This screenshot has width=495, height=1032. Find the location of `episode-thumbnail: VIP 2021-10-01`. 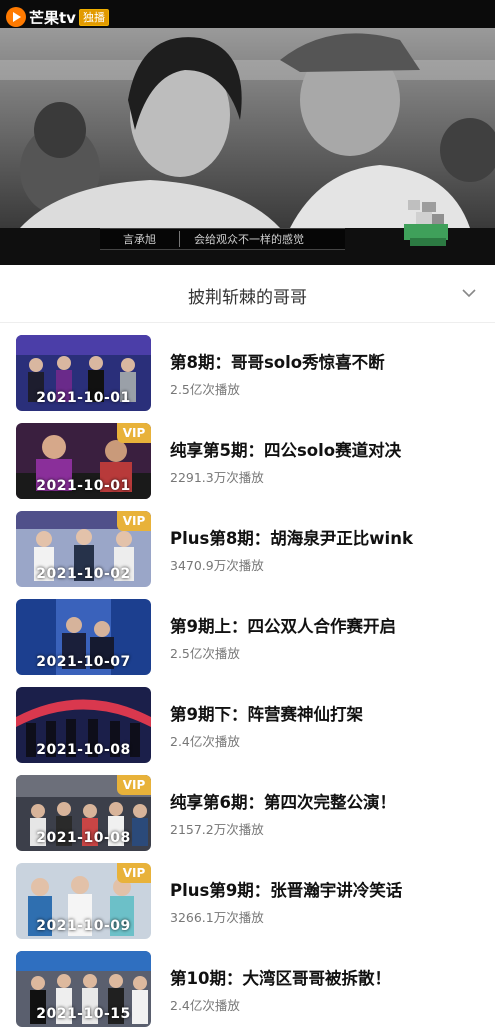

episode-thumbnail: VIP 2021-10-01 is located at coordinates (83, 461).